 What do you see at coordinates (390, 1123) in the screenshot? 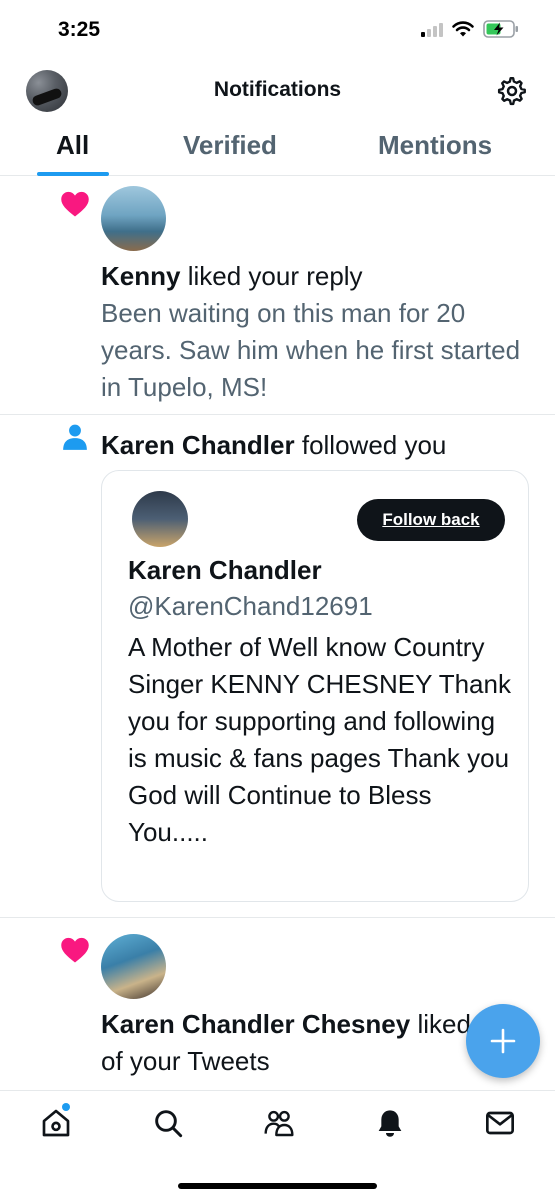
I see `notifications-icon` at bounding box center [390, 1123].